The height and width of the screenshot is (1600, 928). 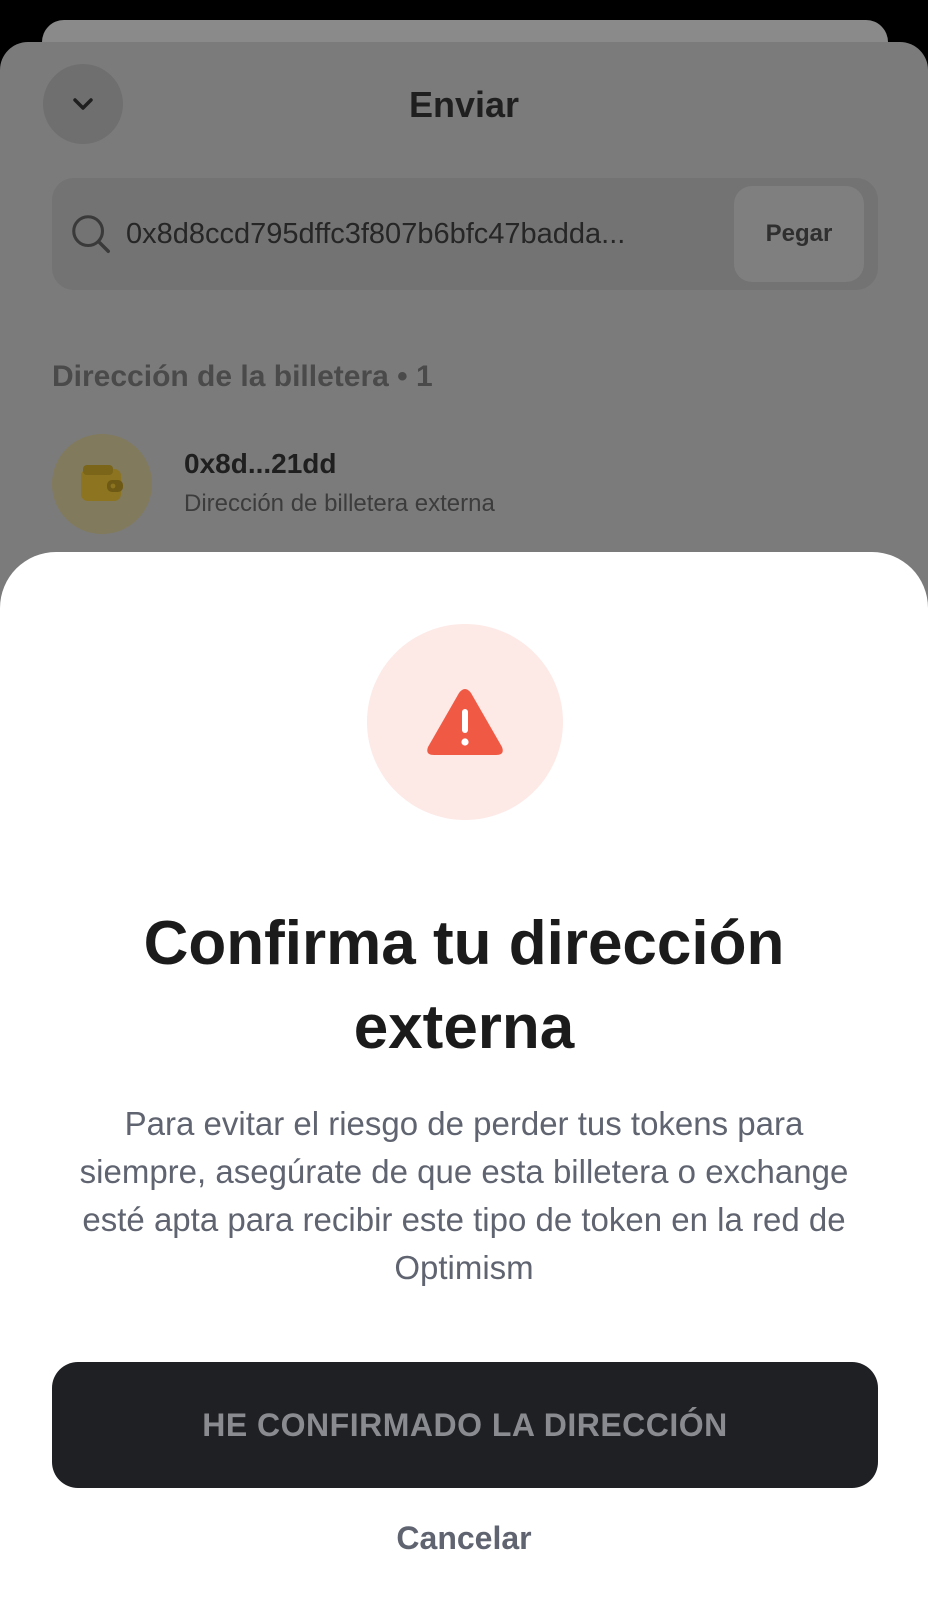 I want to click on section-label: Dirección de la billetera • 1, so click(x=242, y=376).